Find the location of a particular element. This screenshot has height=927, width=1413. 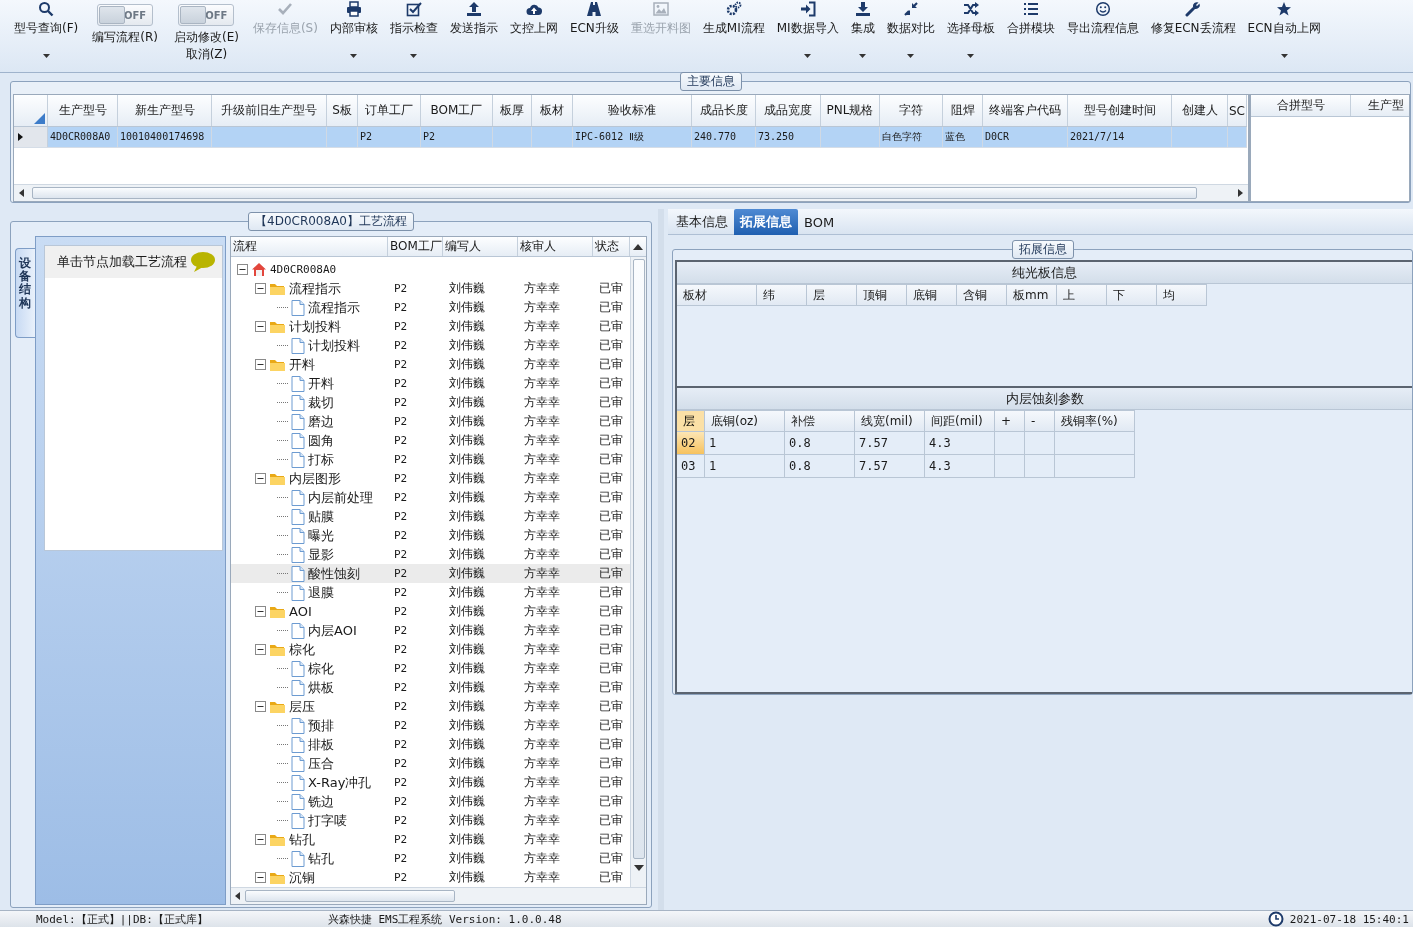

column-header: S板 is located at coordinates (342, 110).